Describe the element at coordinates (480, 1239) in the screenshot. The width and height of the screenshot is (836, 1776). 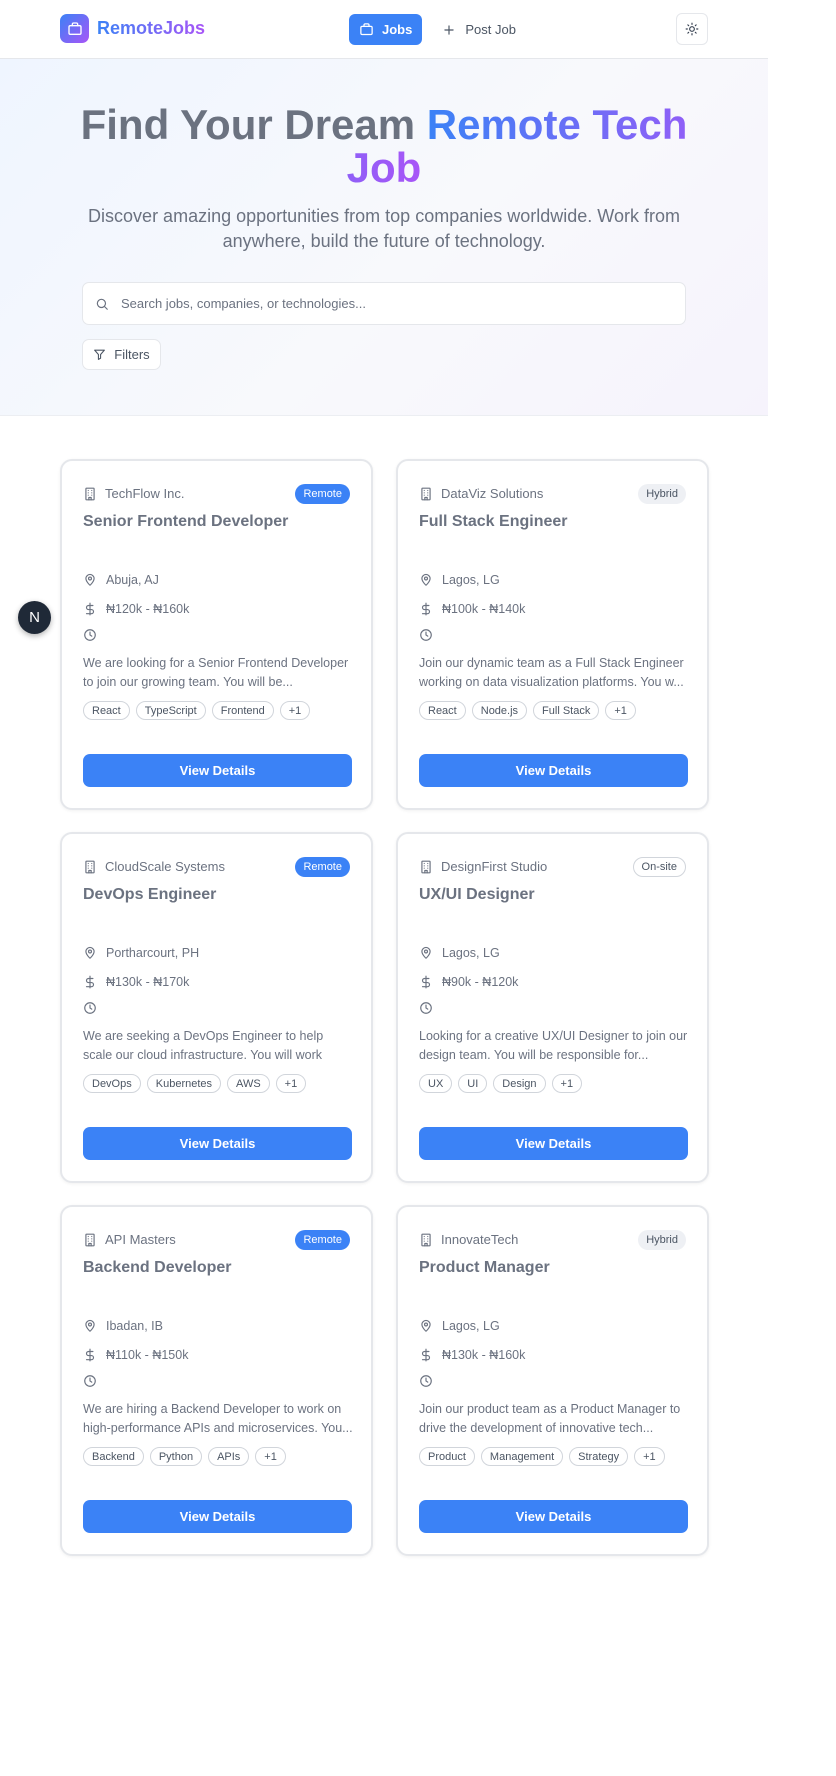
I see `company-name: InnovateTech` at that location.